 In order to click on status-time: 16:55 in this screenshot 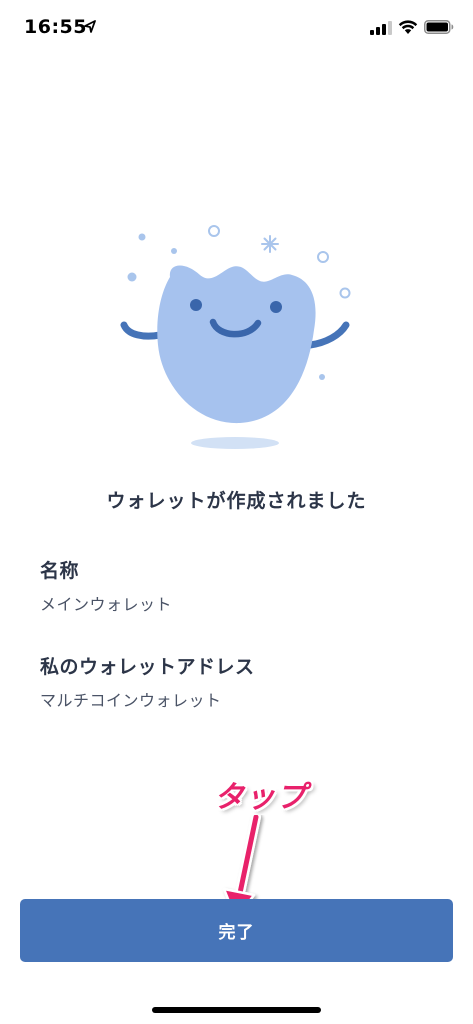, I will do `click(55, 27)`.